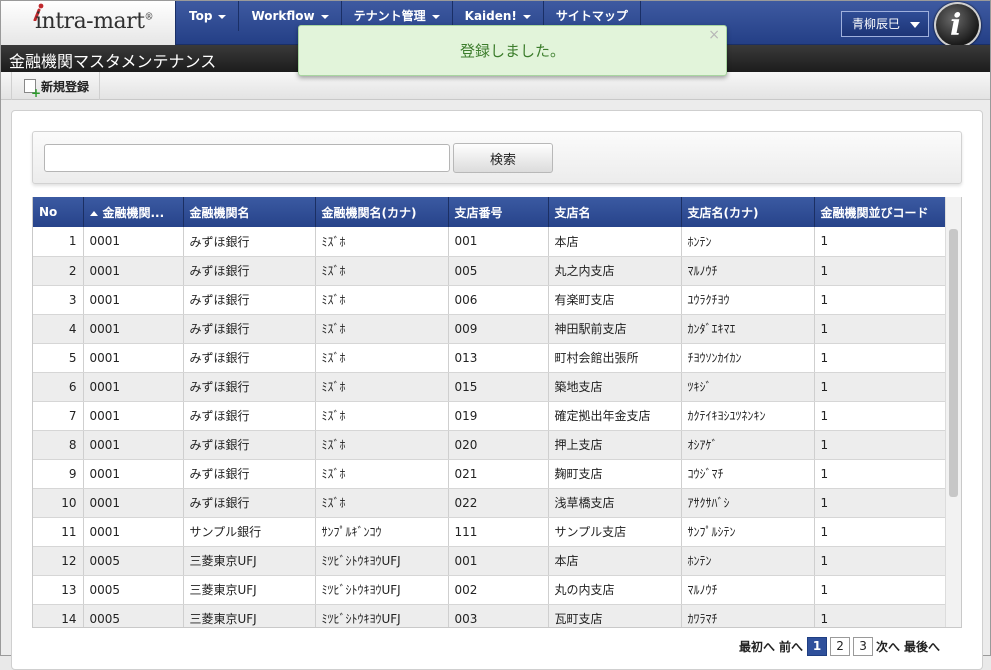  I want to click on user-menu-button: 青柳辰巳, so click(885, 24).